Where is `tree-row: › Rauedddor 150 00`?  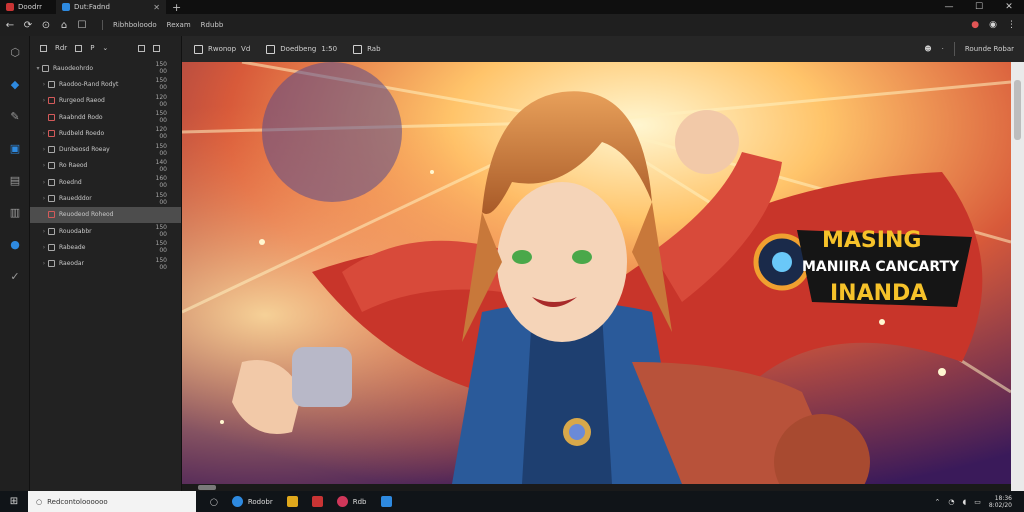 tree-row: › Rauedddor 150 00 is located at coordinates (105, 198).